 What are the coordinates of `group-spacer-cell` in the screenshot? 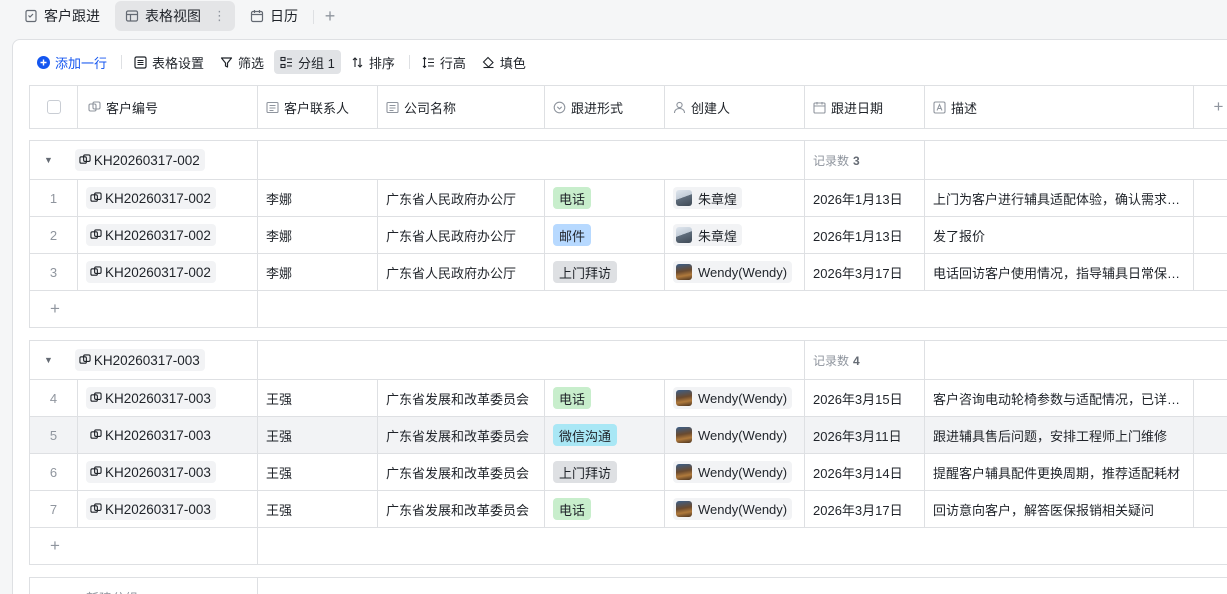 It's located at (1076, 160).